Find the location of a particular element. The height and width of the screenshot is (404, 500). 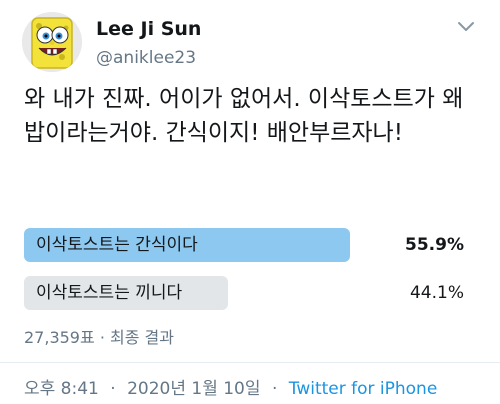

poll-option-2: 이삭토스트는 끼니다 44.1% is located at coordinates (247, 293).